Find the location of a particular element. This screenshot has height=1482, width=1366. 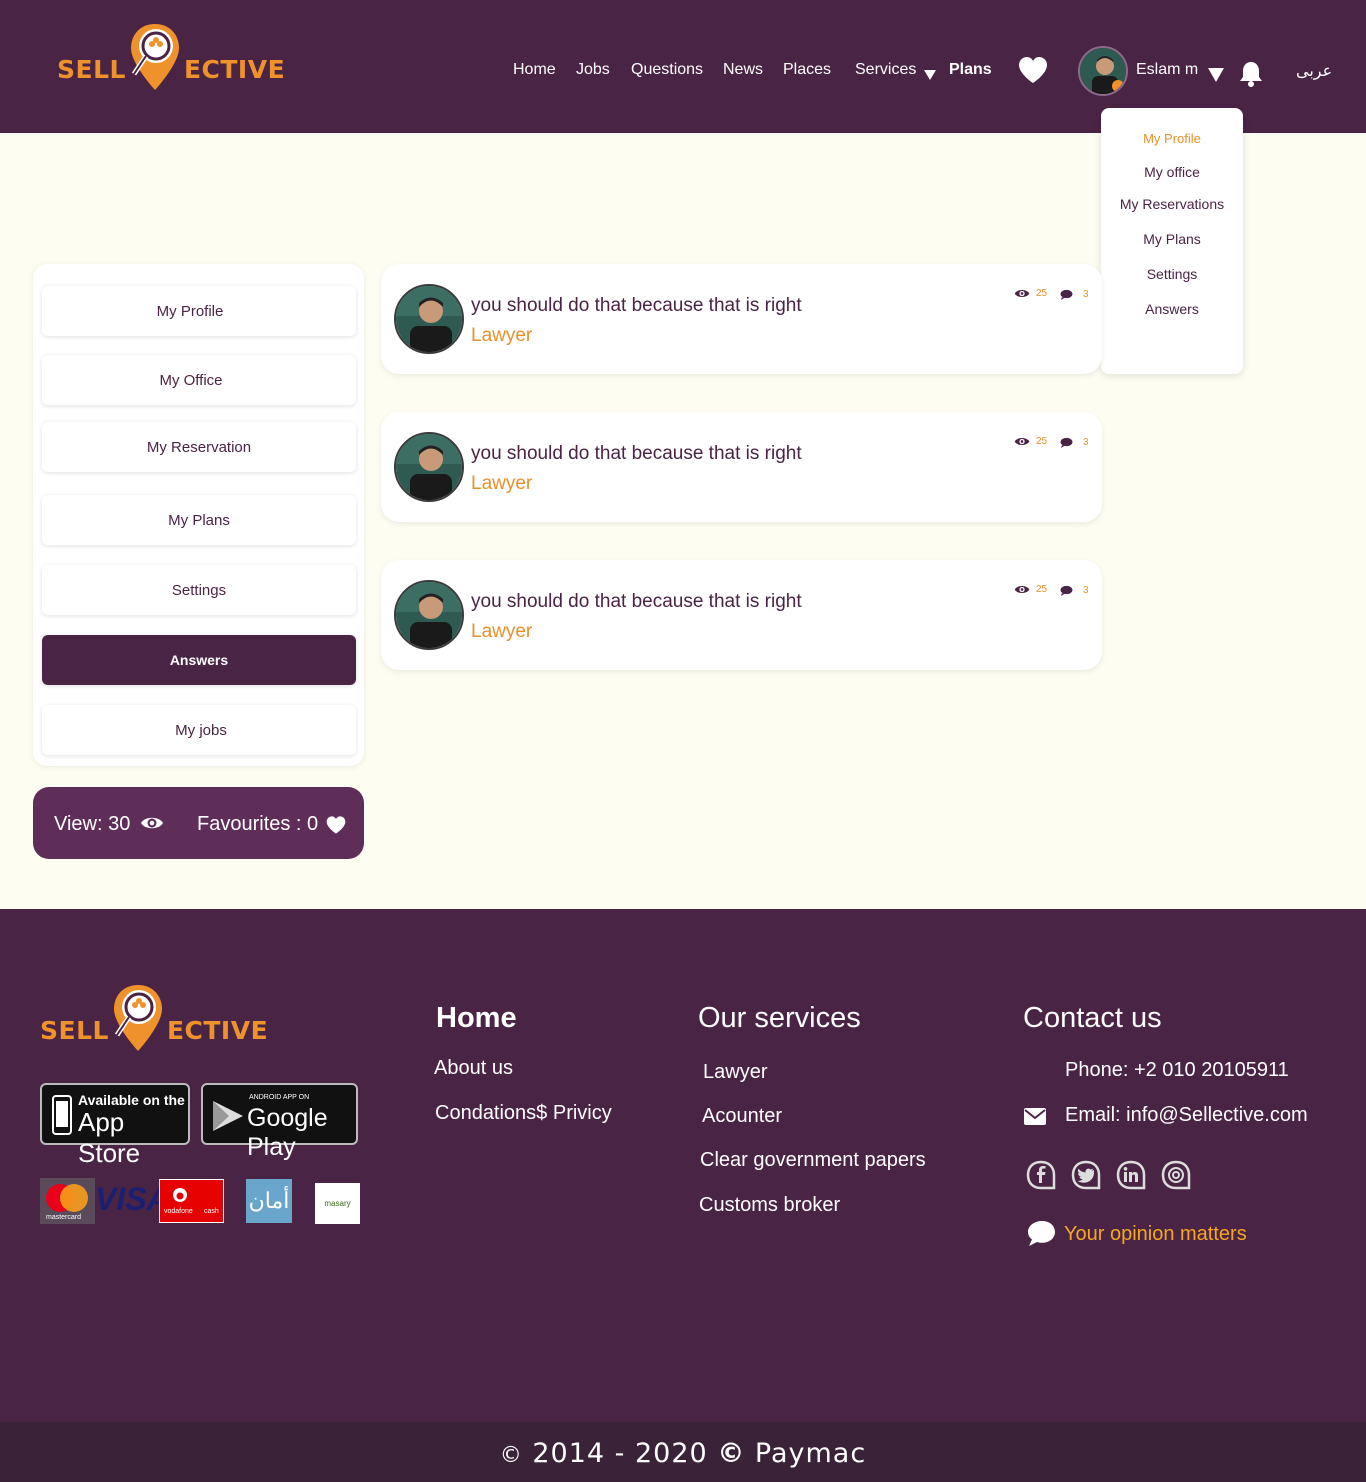

sidebar-item-answers: Answers is located at coordinates (199, 660).